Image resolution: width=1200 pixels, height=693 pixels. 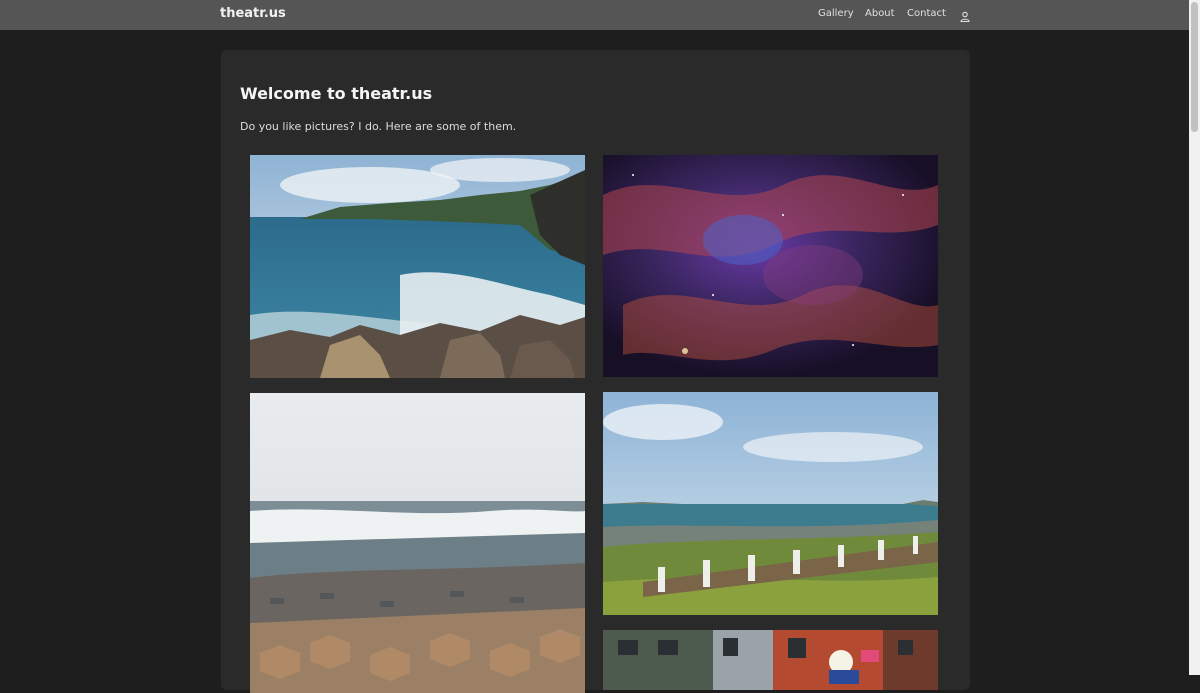 What do you see at coordinates (880, 13) in the screenshot?
I see `nav-about-link: About` at bounding box center [880, 13].